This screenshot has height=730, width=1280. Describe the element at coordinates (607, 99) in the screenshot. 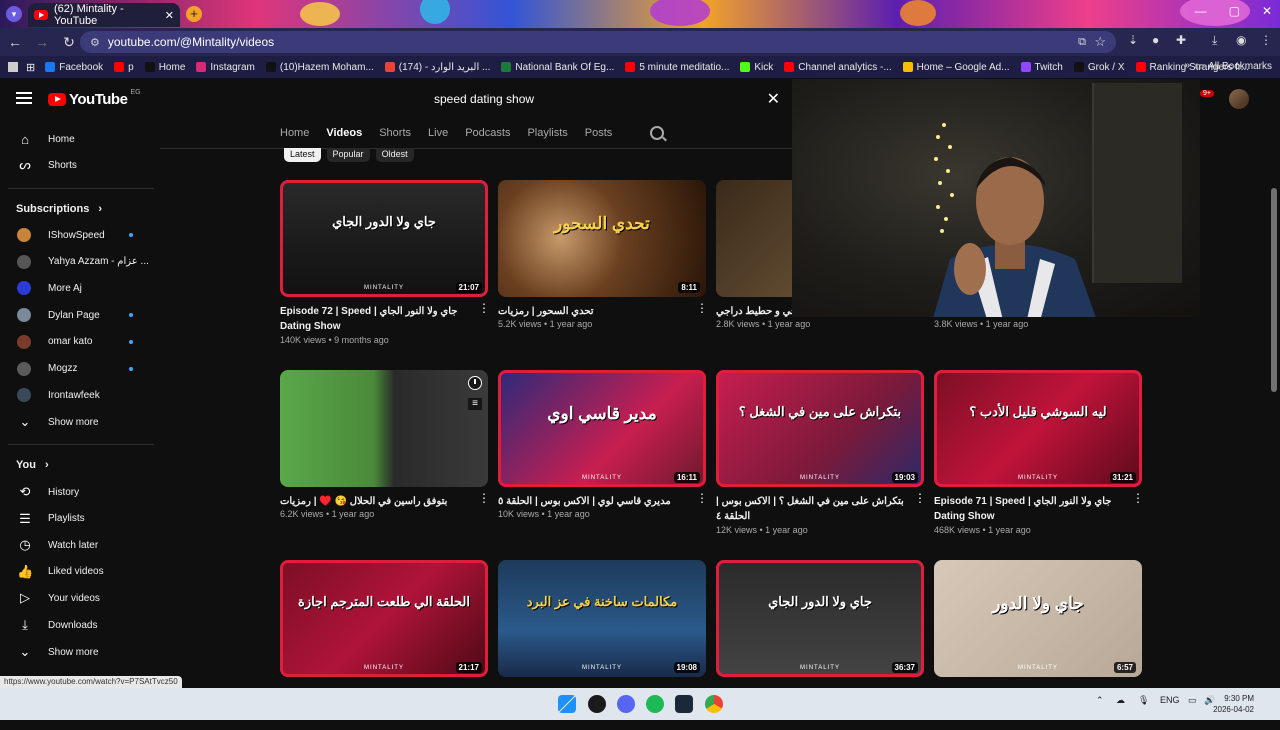

I see `search-input: speed dating show ✕` at that location.